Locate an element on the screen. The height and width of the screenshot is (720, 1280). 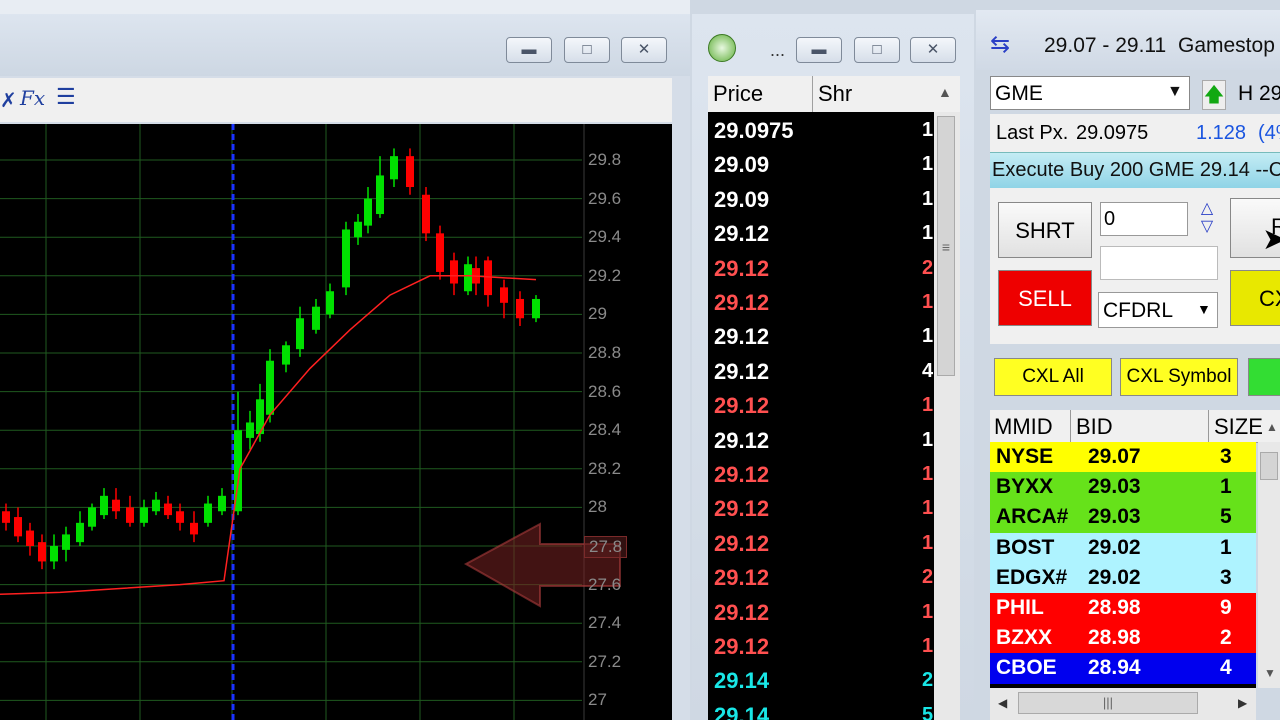
fx-icon: Fx is located at coordinates (32, 98).